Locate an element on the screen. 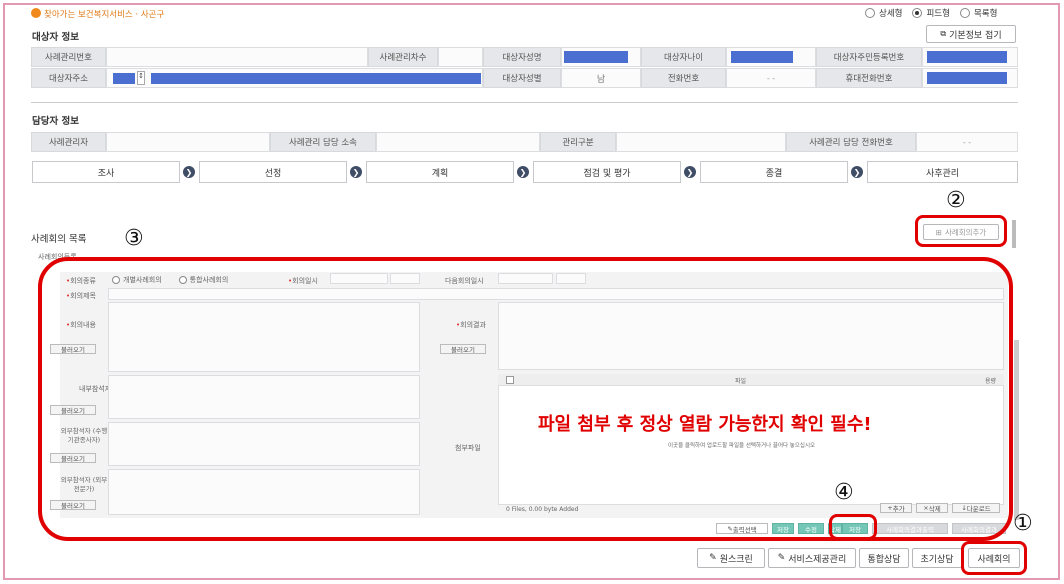 The image size is (1064, 584). mgr-phone-label: 사례관리 담당 전화번호 is located at coordinates (851, 142).